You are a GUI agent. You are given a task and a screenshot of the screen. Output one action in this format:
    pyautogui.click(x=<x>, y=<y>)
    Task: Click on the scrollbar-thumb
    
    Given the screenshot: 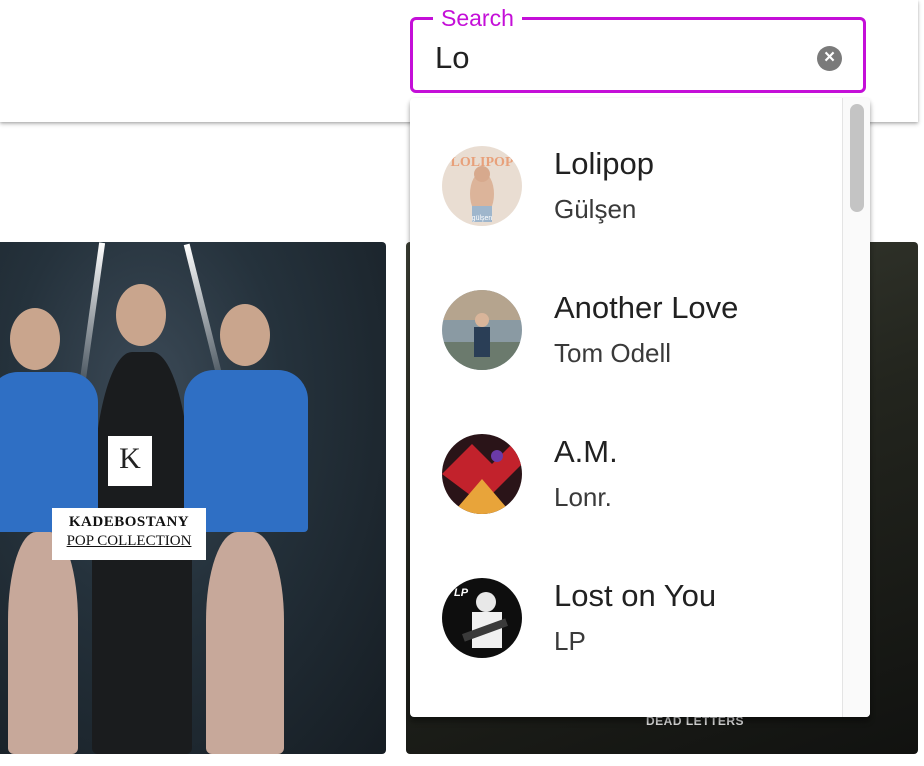 What is the action you would take?
    pyautogui.click(x=857, y=158)
    